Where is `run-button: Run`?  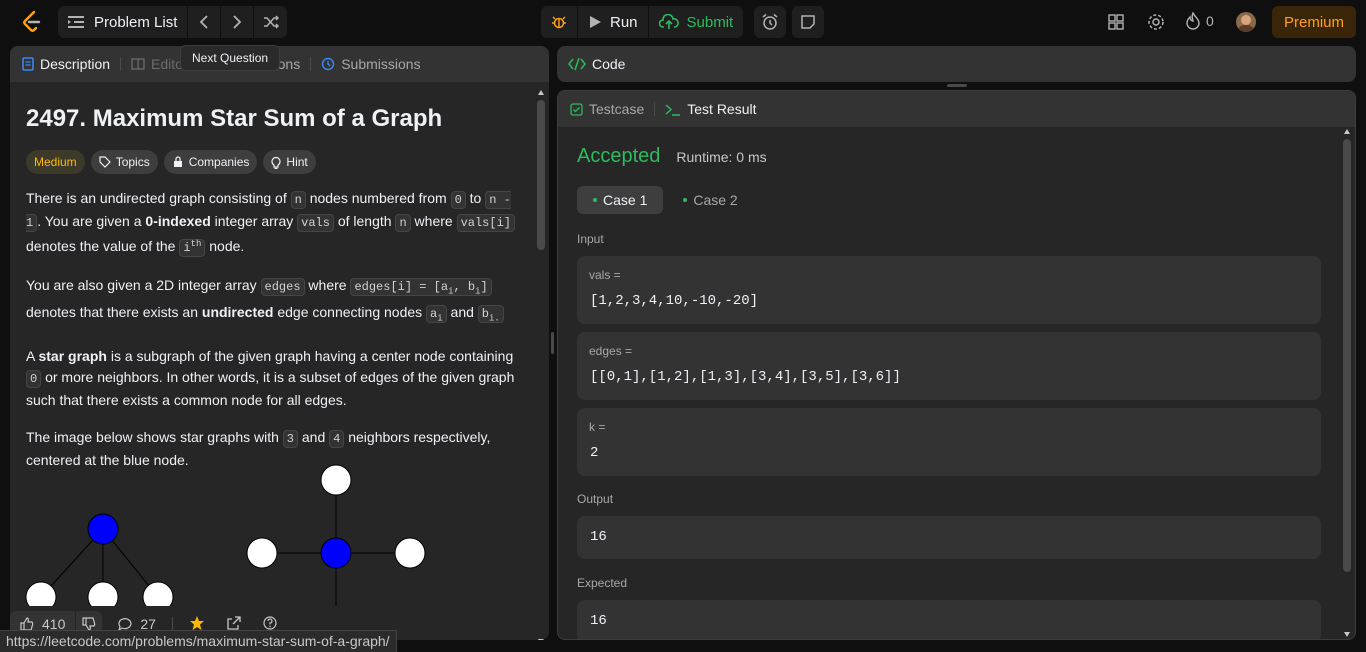 run-button: Run is located at coordinates (613, 22).